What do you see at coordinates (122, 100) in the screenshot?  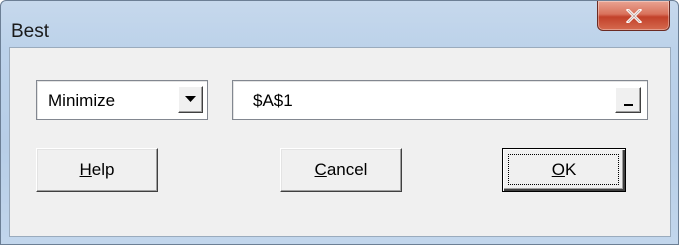 I see `objective-select: Minimize` at bounding box center [122, 100].